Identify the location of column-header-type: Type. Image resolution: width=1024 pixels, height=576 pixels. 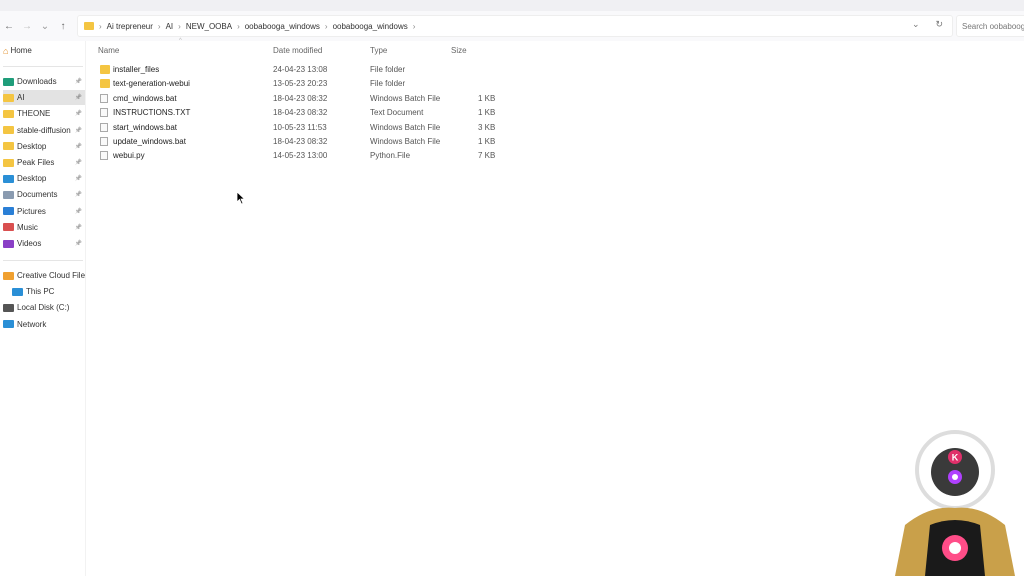
(378, 50).